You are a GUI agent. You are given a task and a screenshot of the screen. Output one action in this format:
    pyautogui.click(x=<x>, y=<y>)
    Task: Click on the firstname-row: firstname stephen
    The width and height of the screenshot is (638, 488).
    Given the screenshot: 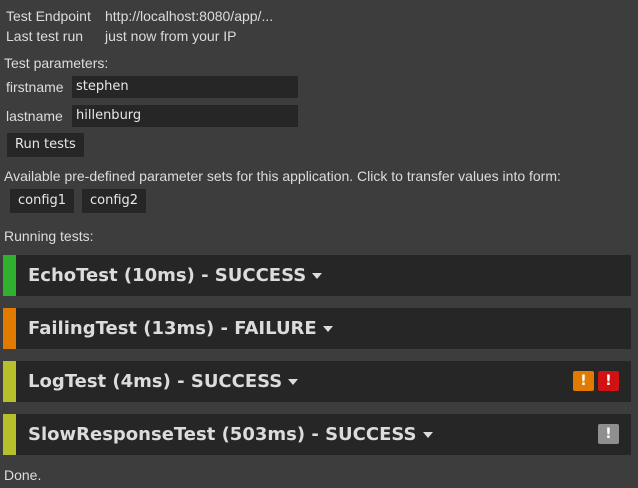 What is the action you would take?
    pyautogui.click(x=152, y=87)
    